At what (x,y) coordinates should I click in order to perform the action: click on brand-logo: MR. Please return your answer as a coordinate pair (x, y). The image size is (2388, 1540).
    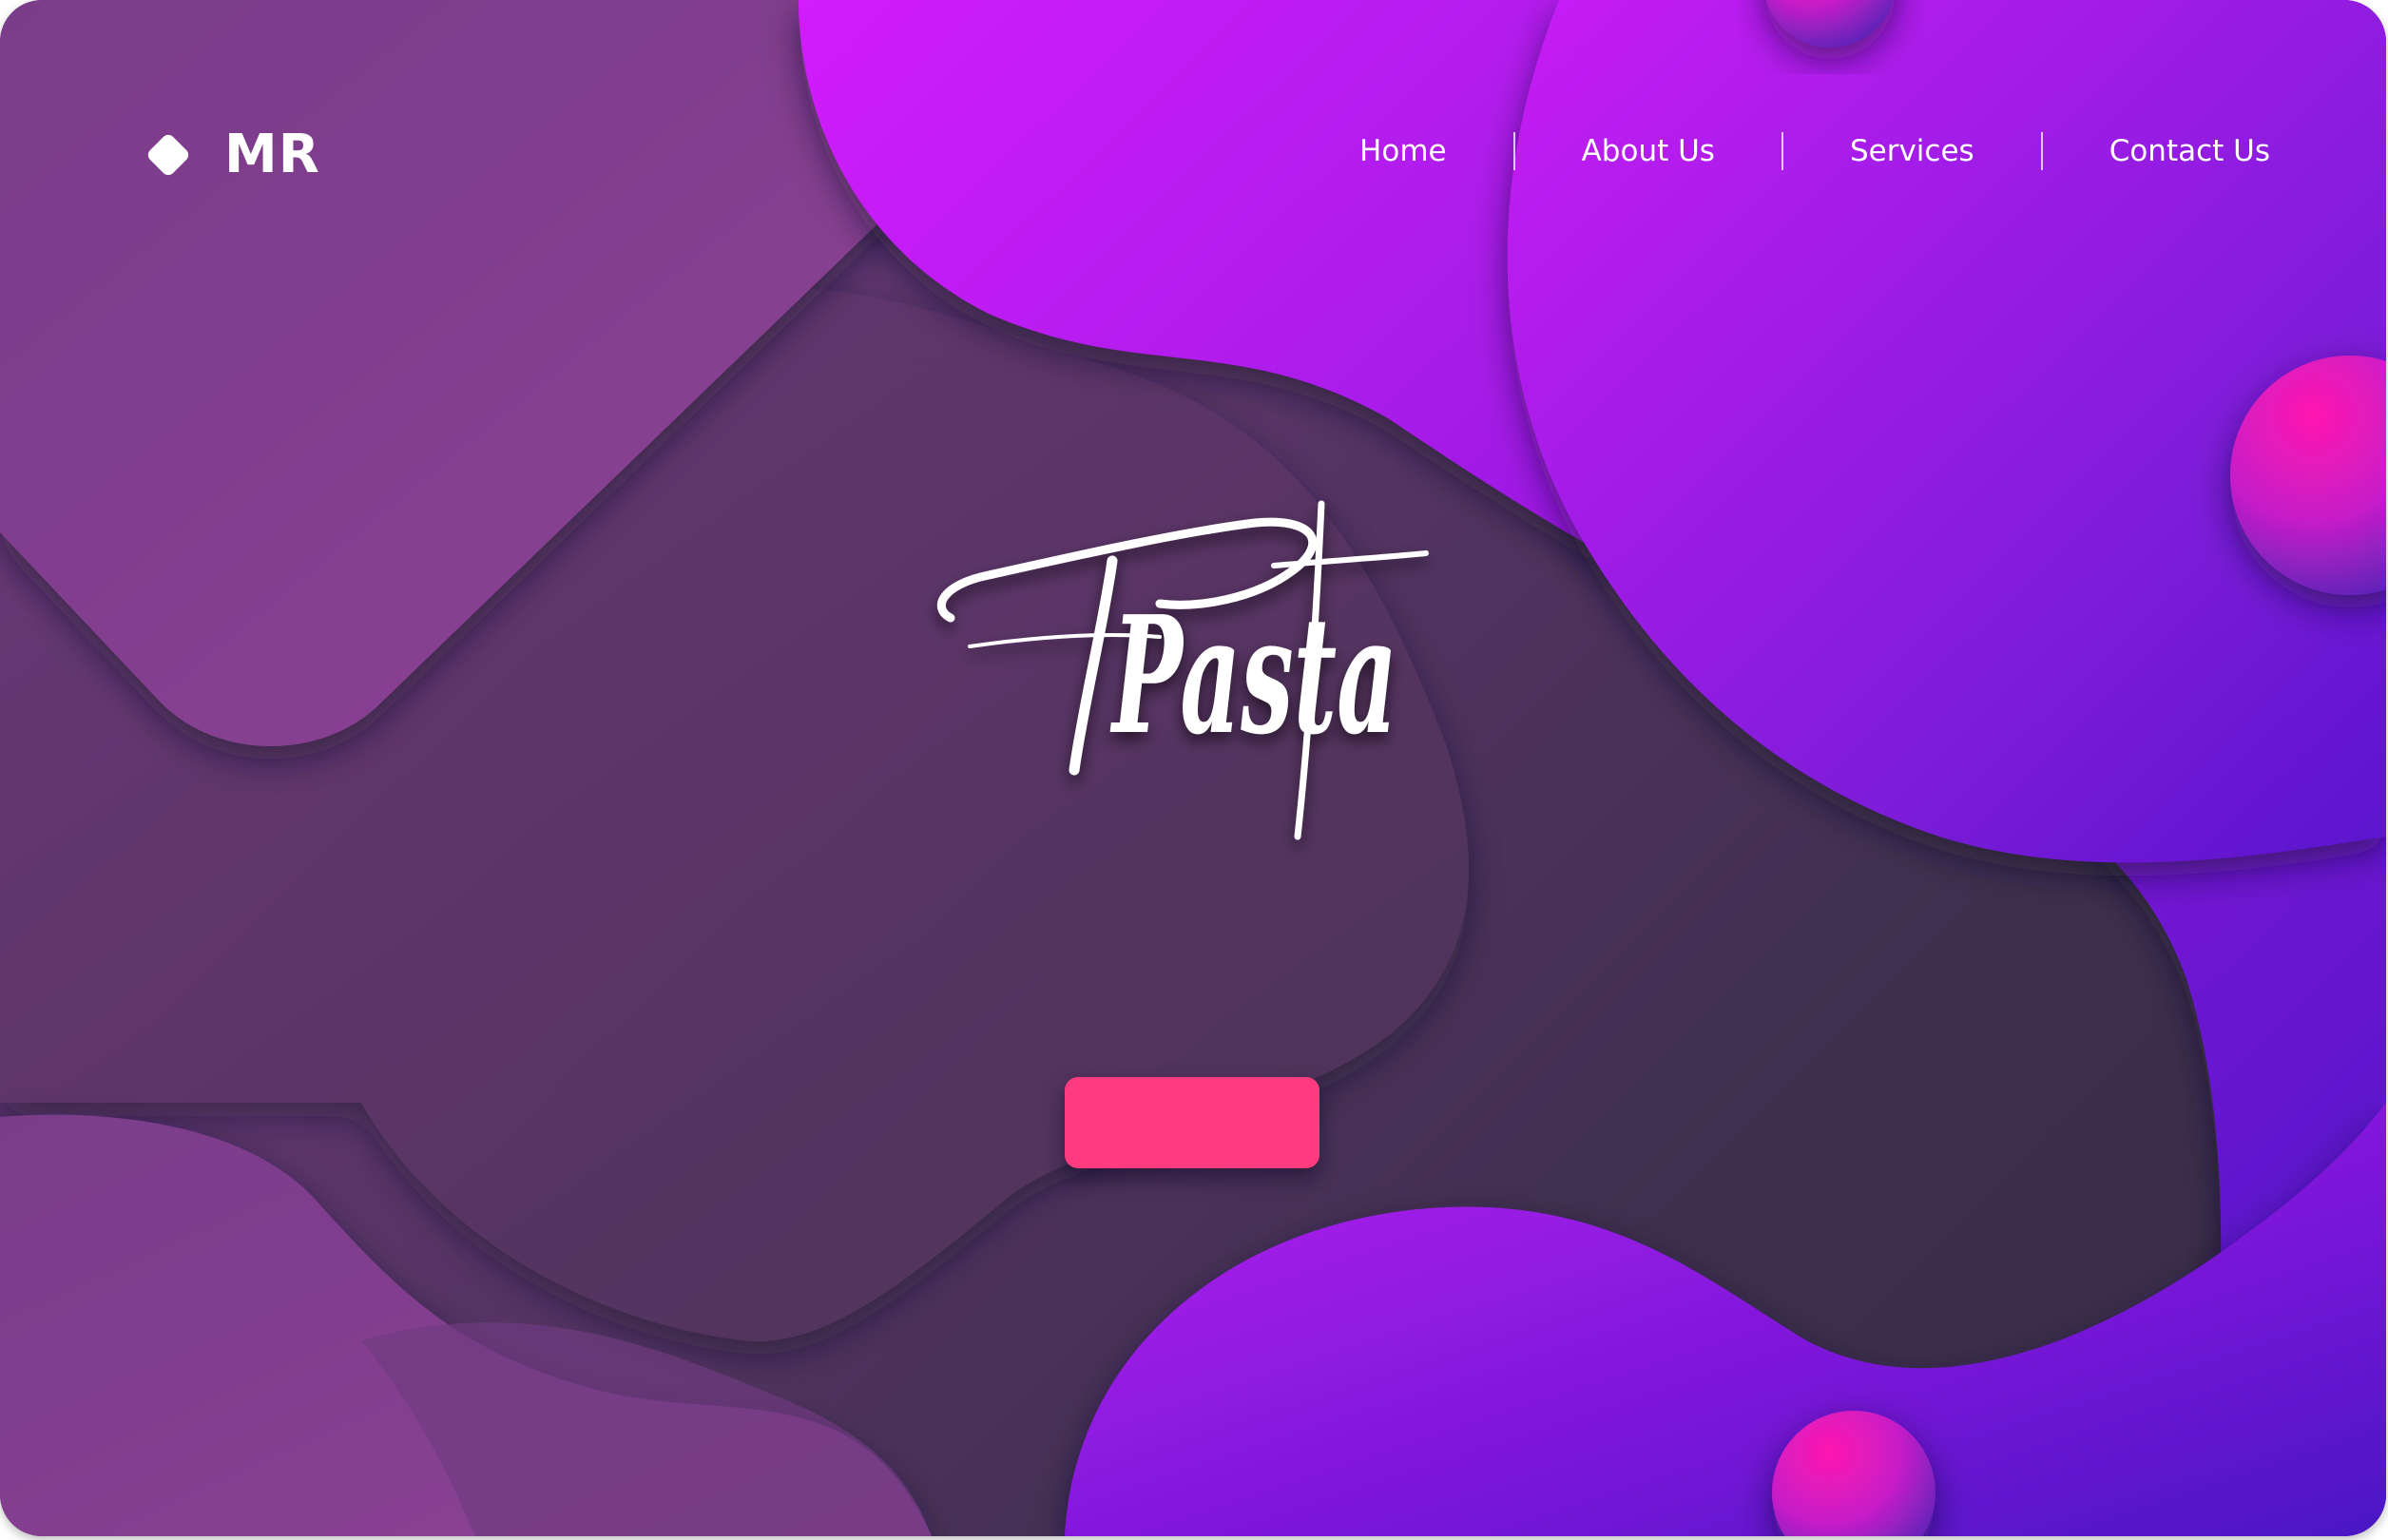
    Looking at the image, I should click on (230, 154).